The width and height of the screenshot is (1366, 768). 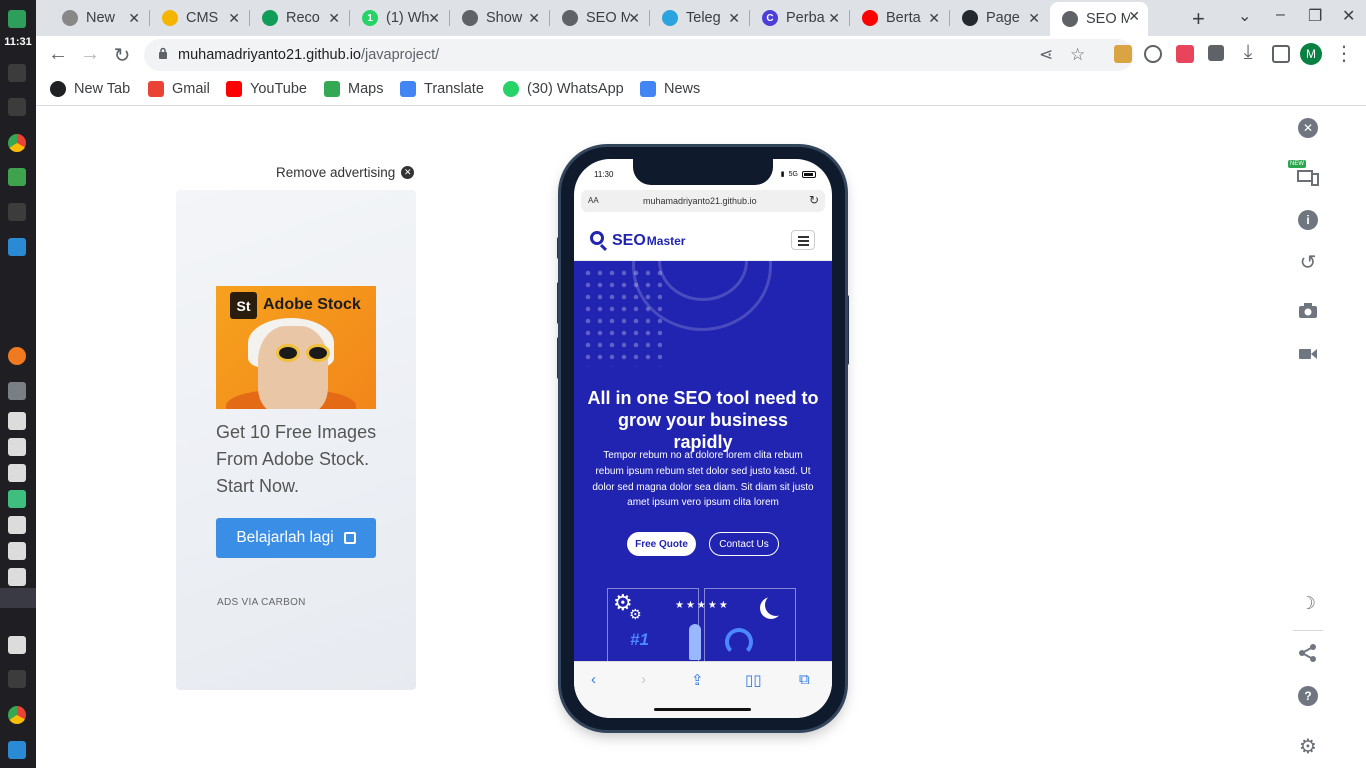 What do you see at coordinates (599, 18) in the screenshot?
I see `tab-5: SEO M ✕` at bounding box center [599, 18].